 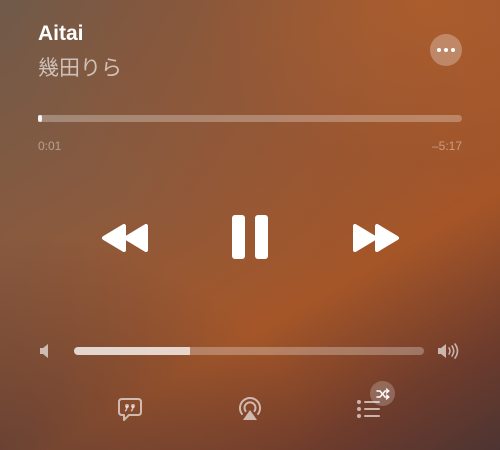 I want to click on fast-forward-icon, so click(x=376, y=238).